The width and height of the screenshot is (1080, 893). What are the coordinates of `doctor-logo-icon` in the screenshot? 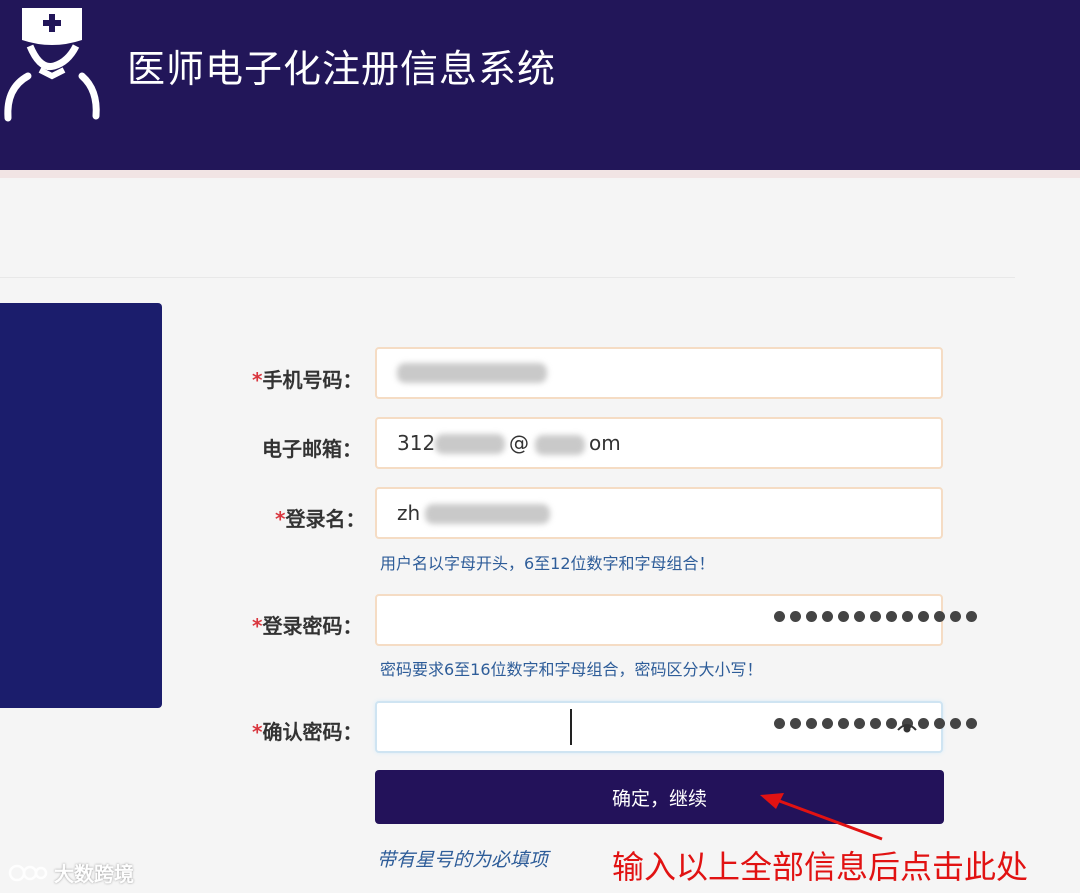 It's located at (52, 65).